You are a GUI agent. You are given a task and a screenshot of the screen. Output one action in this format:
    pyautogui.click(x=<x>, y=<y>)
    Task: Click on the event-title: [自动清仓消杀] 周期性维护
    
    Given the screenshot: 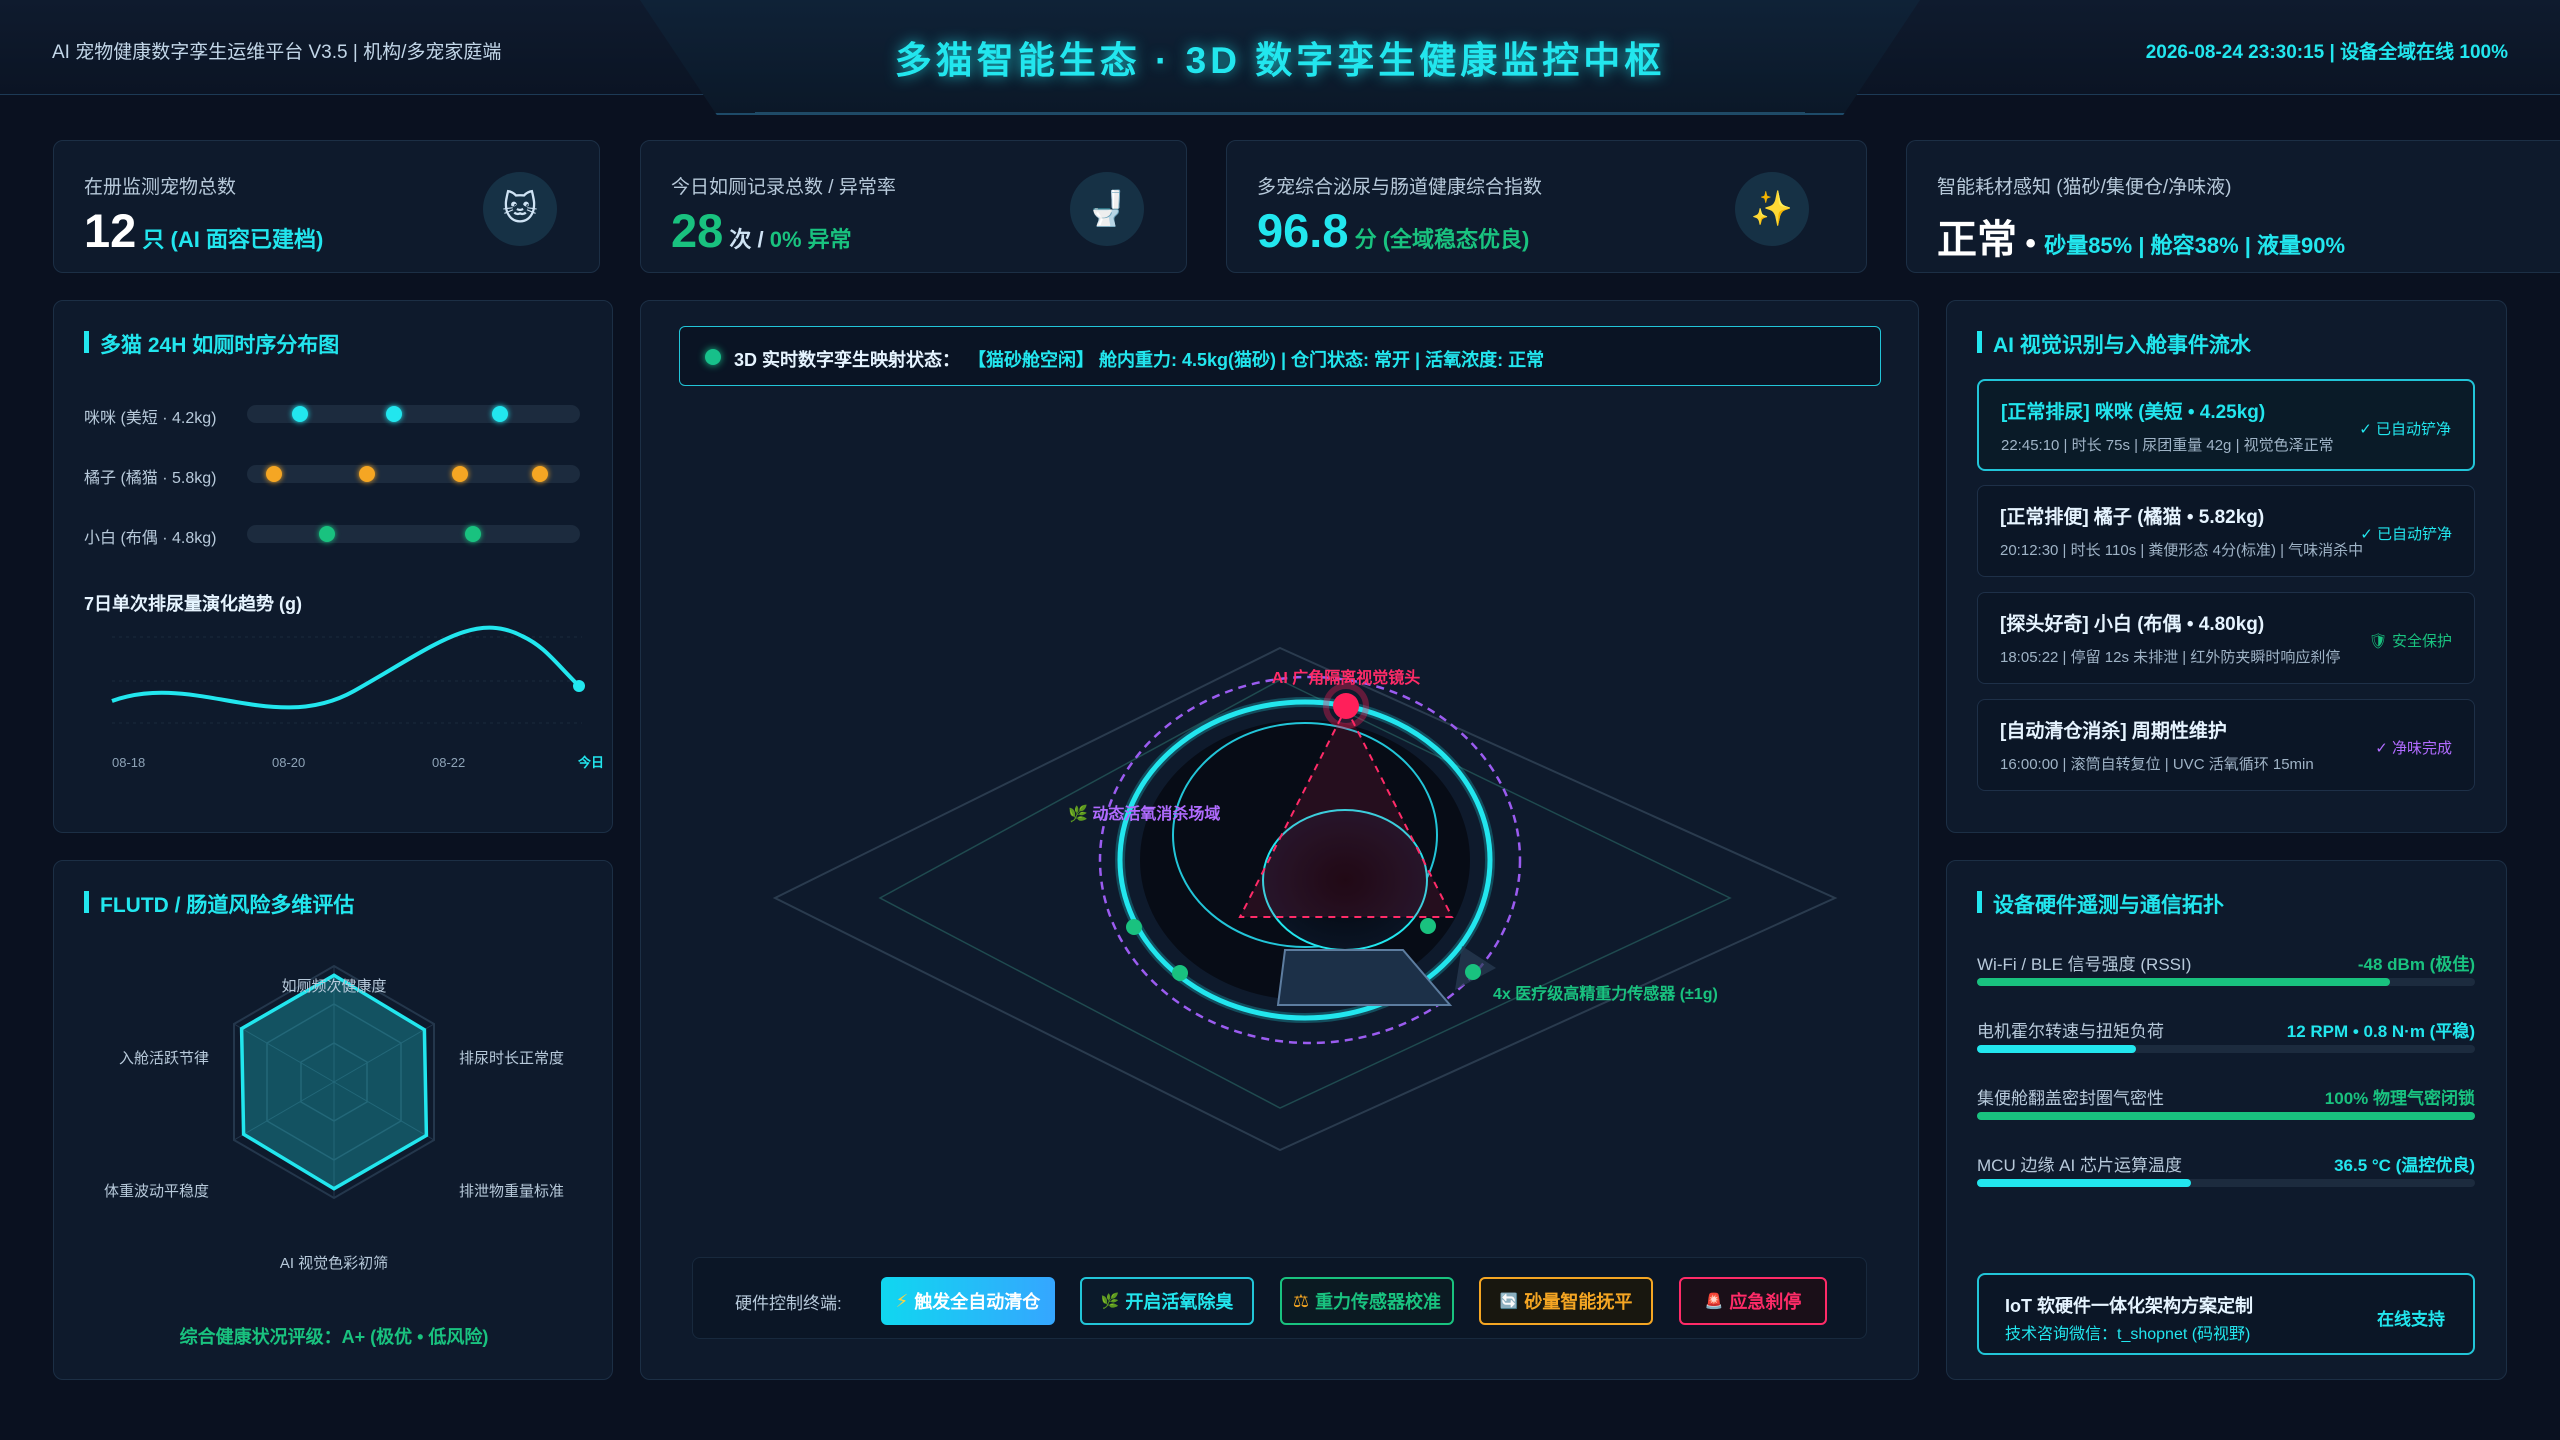 What is the action you would take?
    pyautogui.click(x=2113, y=731)
    